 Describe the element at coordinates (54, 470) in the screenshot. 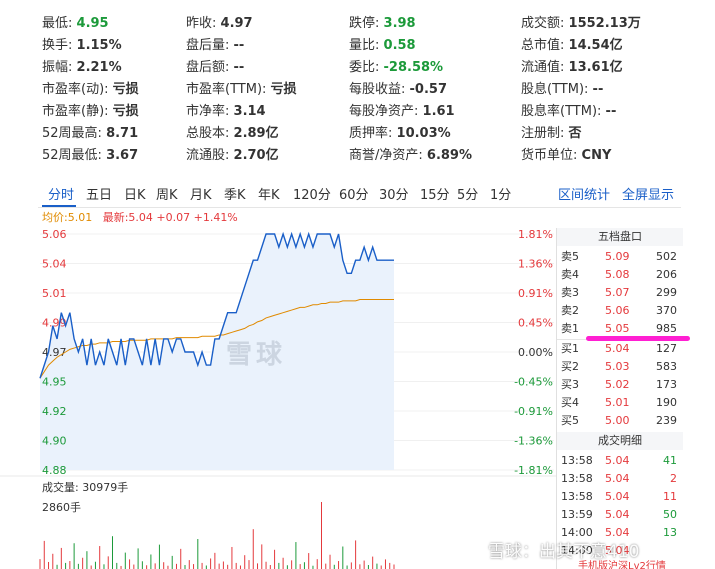

I see `price-tick-label: 4.88` at that location.